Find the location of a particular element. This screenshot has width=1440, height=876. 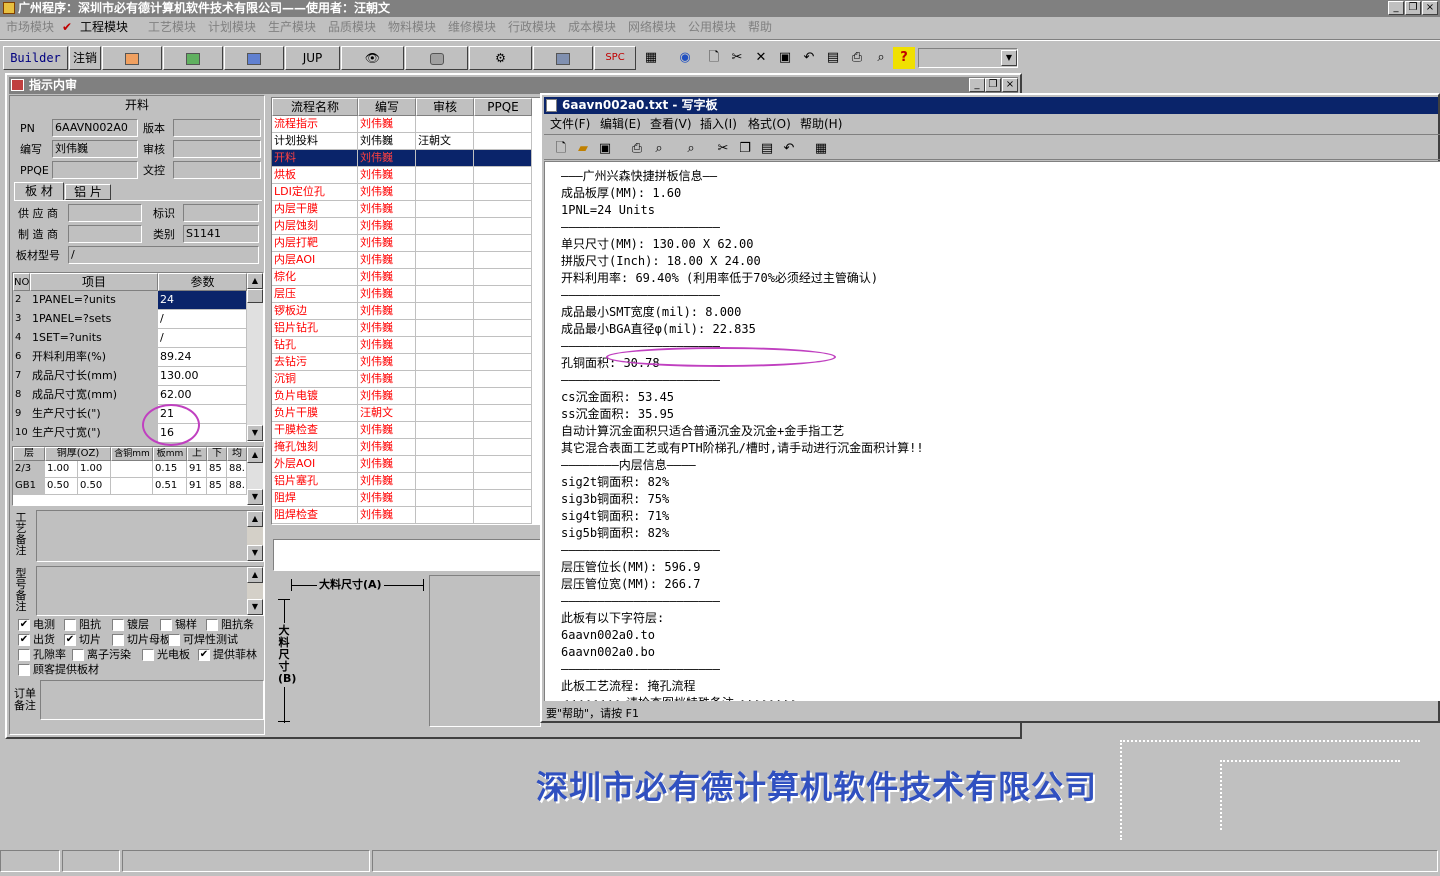

toolbar-combo: ▼ is located at coordinates (968, 58).